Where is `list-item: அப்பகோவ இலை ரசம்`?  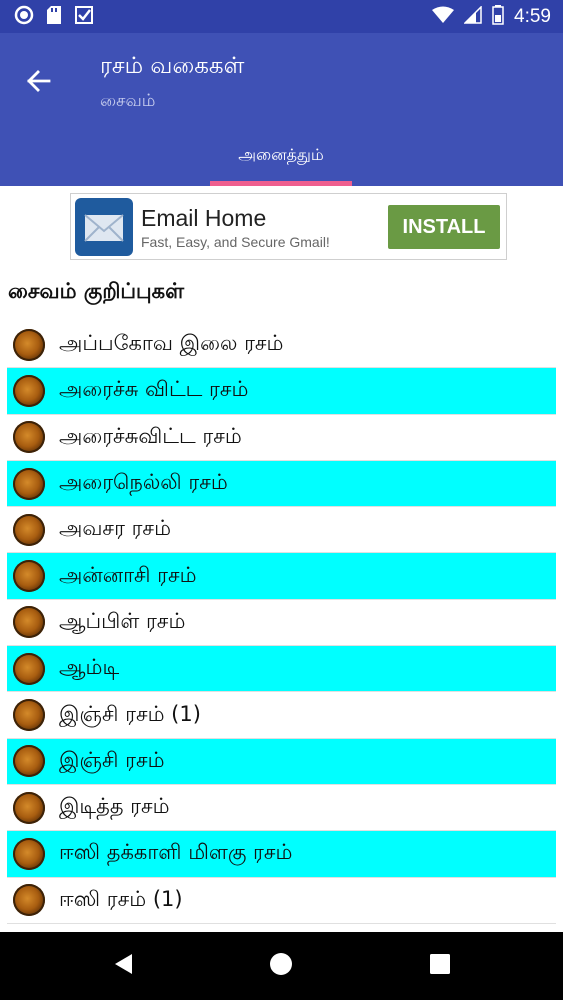
list-item: அப்பகோவ இலை ரசம் is located at coordinates (281, 345).